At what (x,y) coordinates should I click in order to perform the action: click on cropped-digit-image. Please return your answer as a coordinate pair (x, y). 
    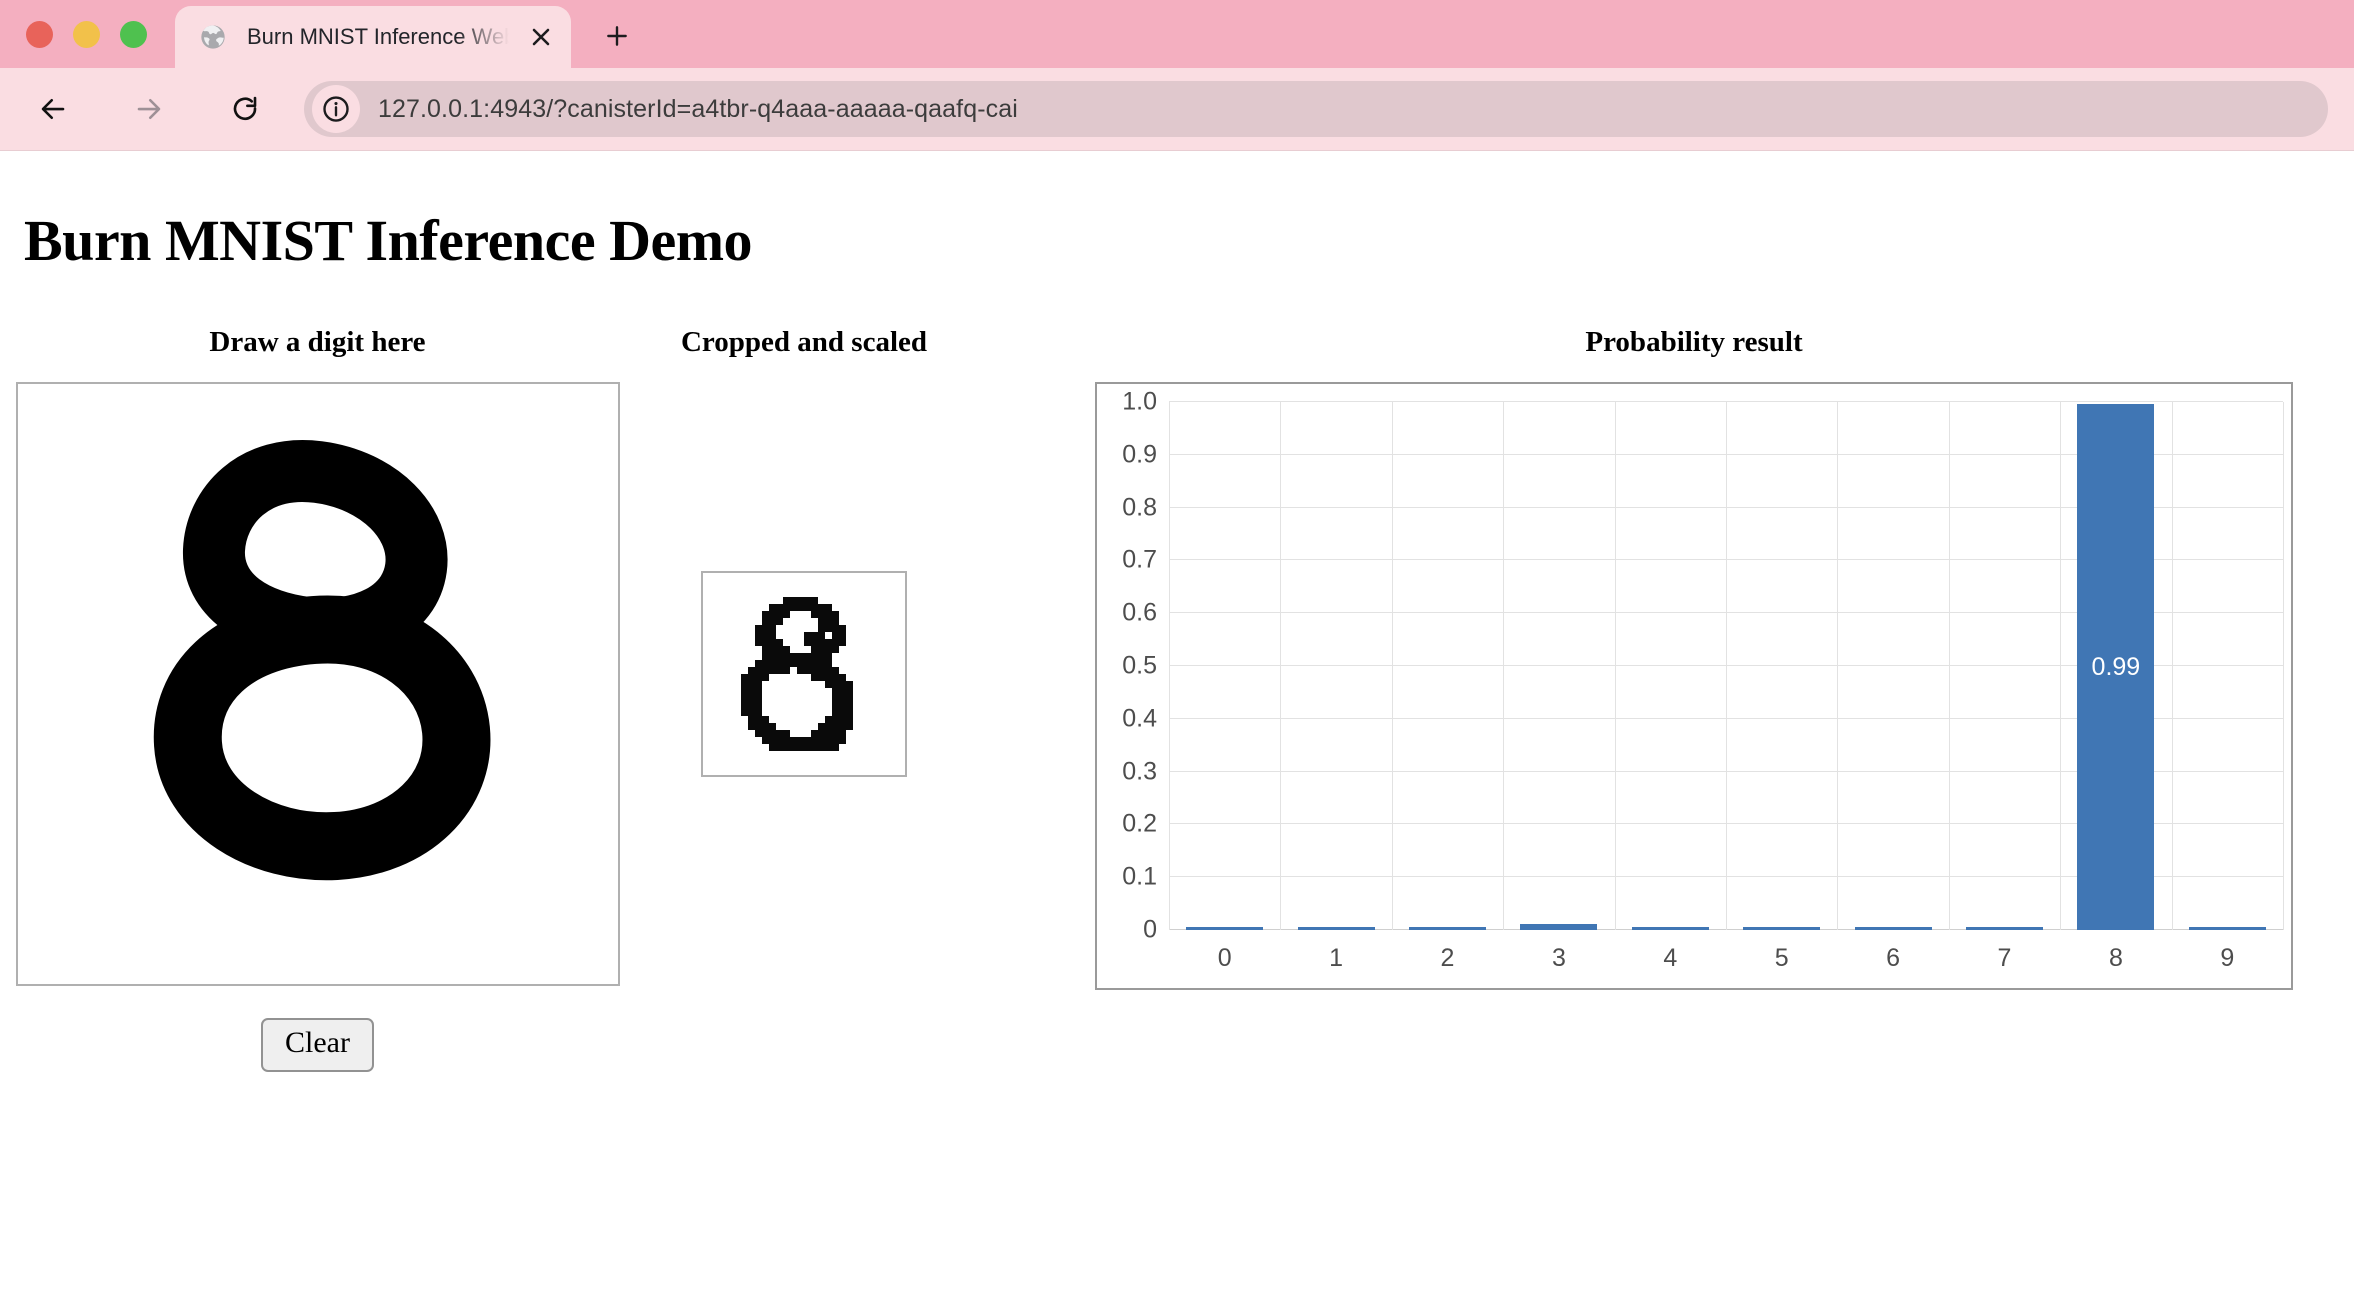
    Looking at the image, I should click on (804, 674).